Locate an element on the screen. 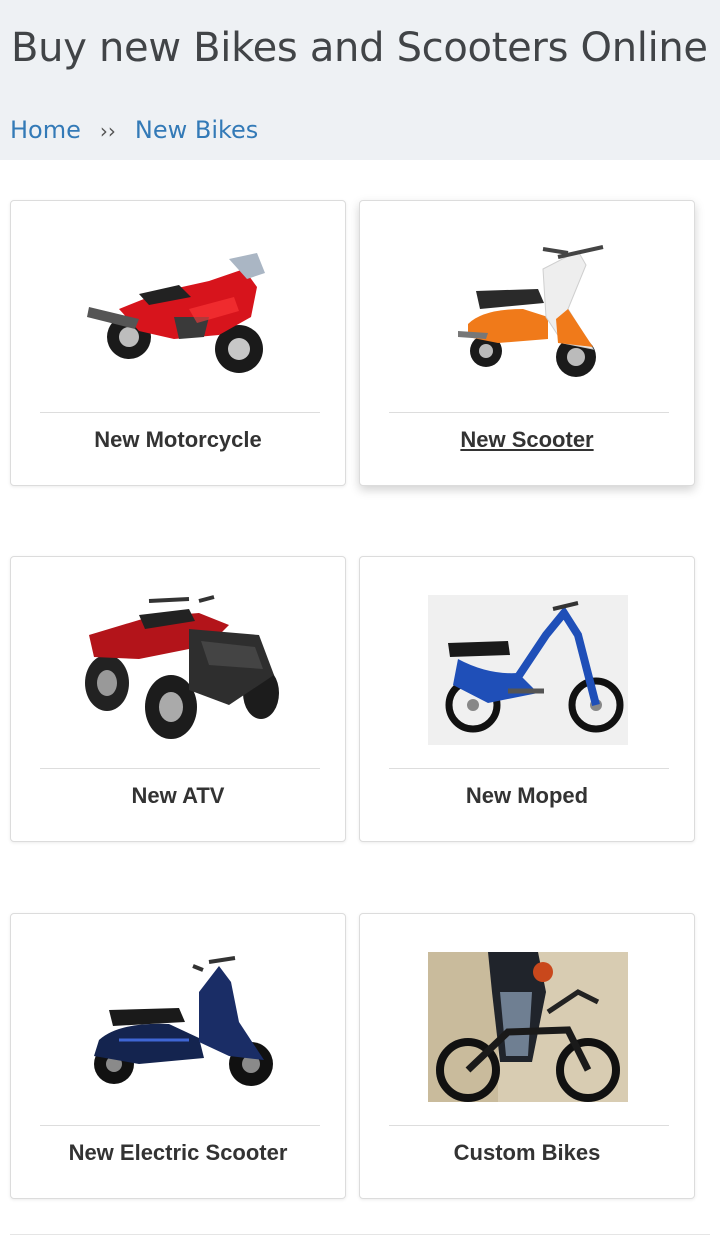  category-card-new-electric-scooter: New Electric Scooter is located at coordinates (178, 1056).